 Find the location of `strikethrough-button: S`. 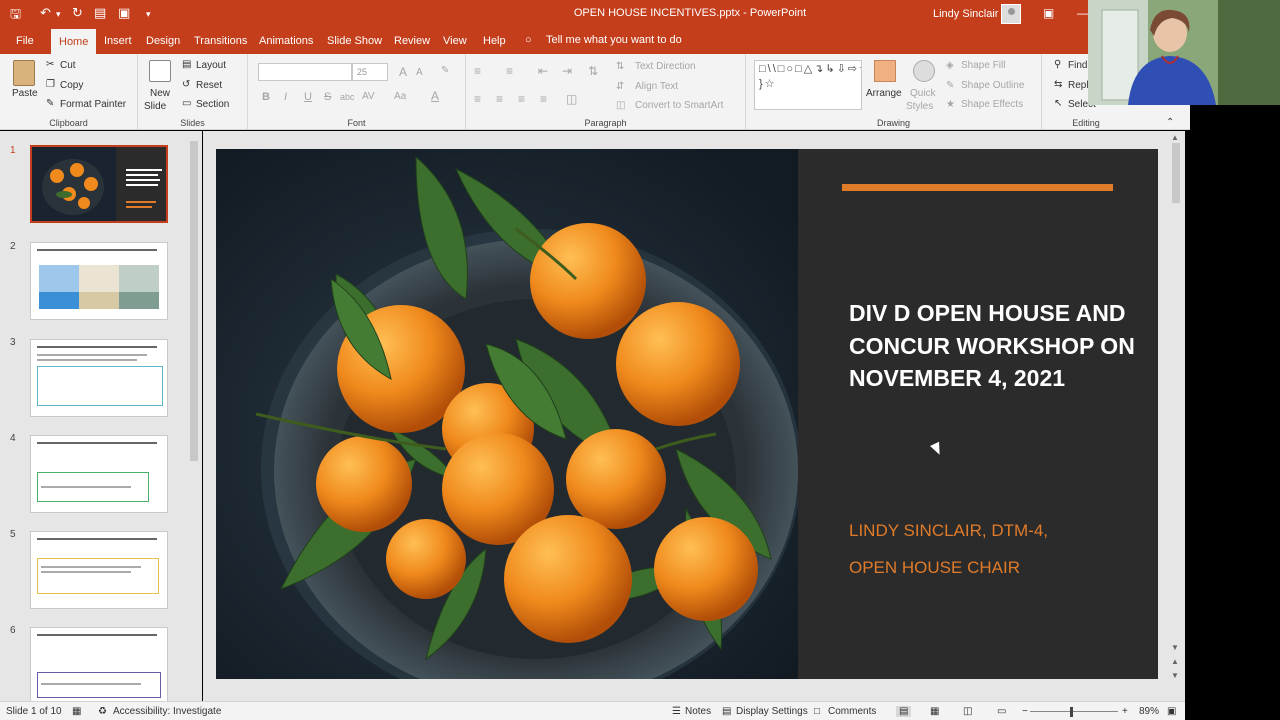

strikethrough-button: S is located at coordinates (327, 97).